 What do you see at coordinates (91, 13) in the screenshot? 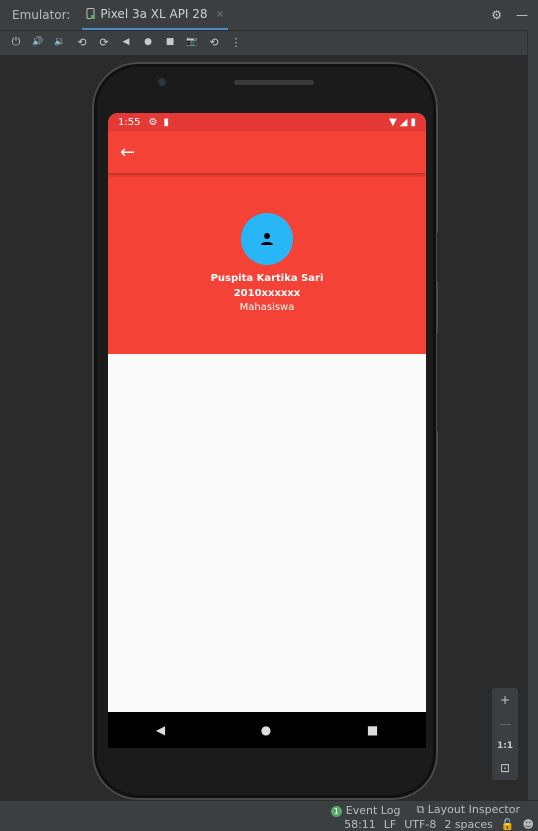
I see `device-icon` at bounding box center [91, 13].